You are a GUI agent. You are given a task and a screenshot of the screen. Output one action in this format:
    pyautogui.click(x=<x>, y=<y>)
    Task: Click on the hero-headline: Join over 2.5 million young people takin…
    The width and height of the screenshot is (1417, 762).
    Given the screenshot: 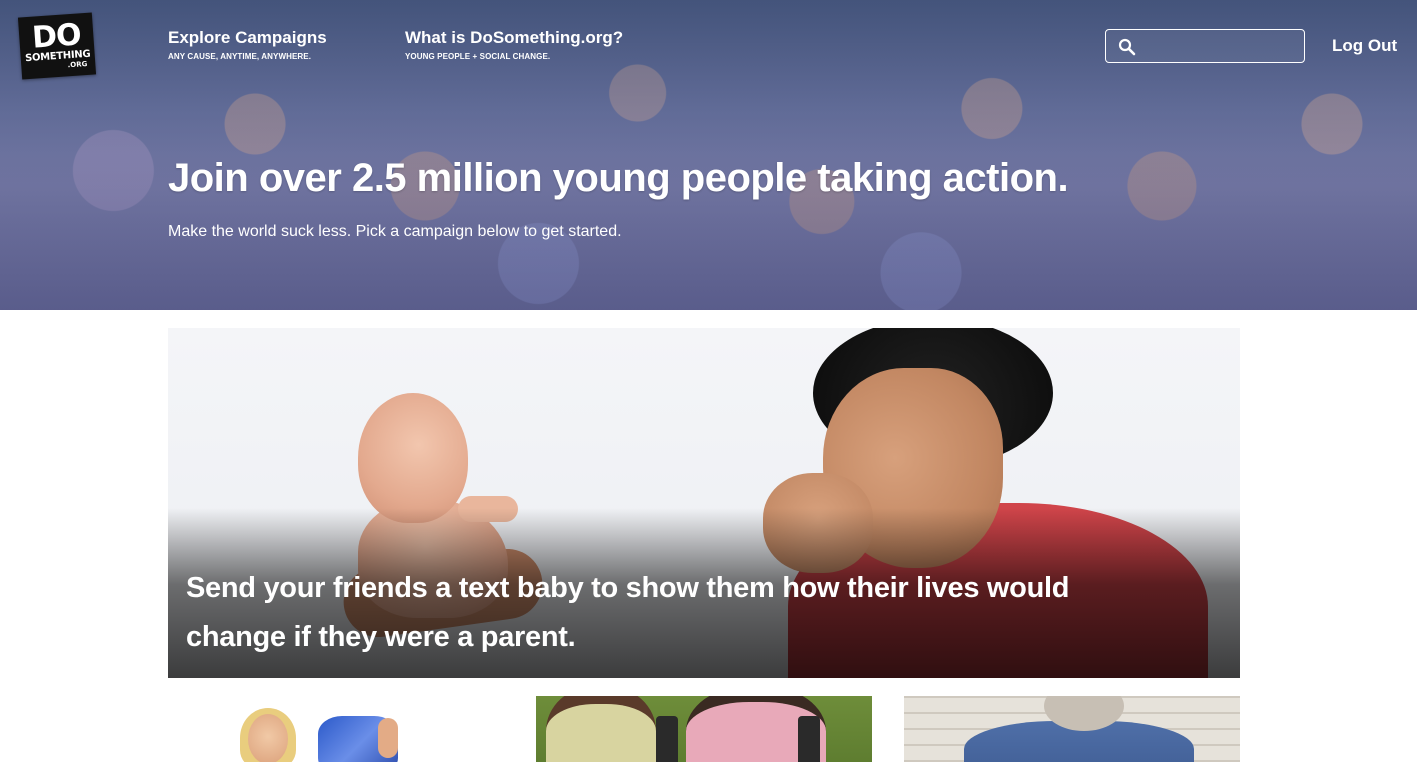 What is the action you would take?
    pyautogui.click(x=618, y=178)
    